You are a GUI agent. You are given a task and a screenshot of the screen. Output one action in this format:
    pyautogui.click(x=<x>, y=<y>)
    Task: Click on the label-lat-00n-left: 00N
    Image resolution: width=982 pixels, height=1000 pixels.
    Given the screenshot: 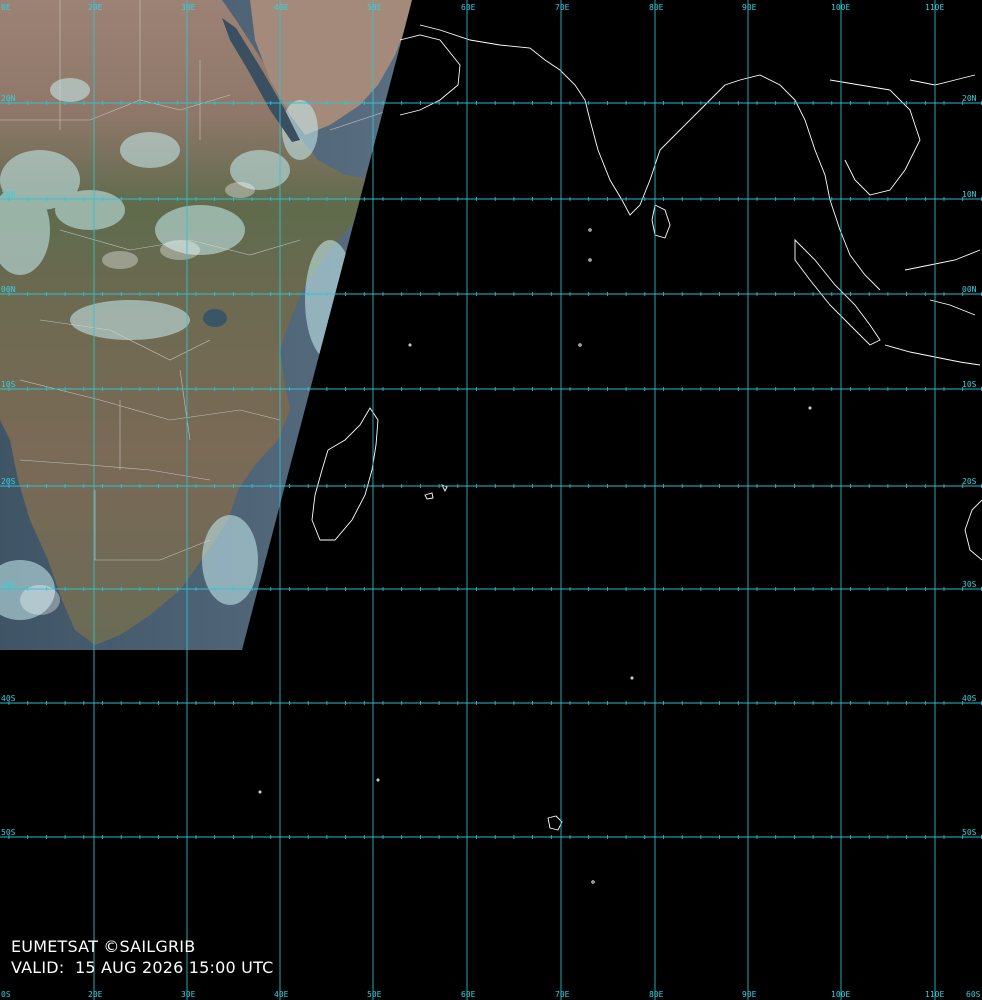 What is the action you would take?
    pyautogui.click(x=8, y=289)
    